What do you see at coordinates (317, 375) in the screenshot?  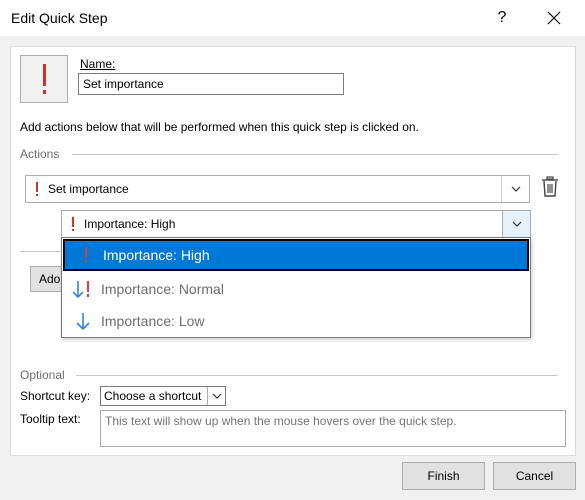 I see `optional-divider` at bounding box center [317, 375].